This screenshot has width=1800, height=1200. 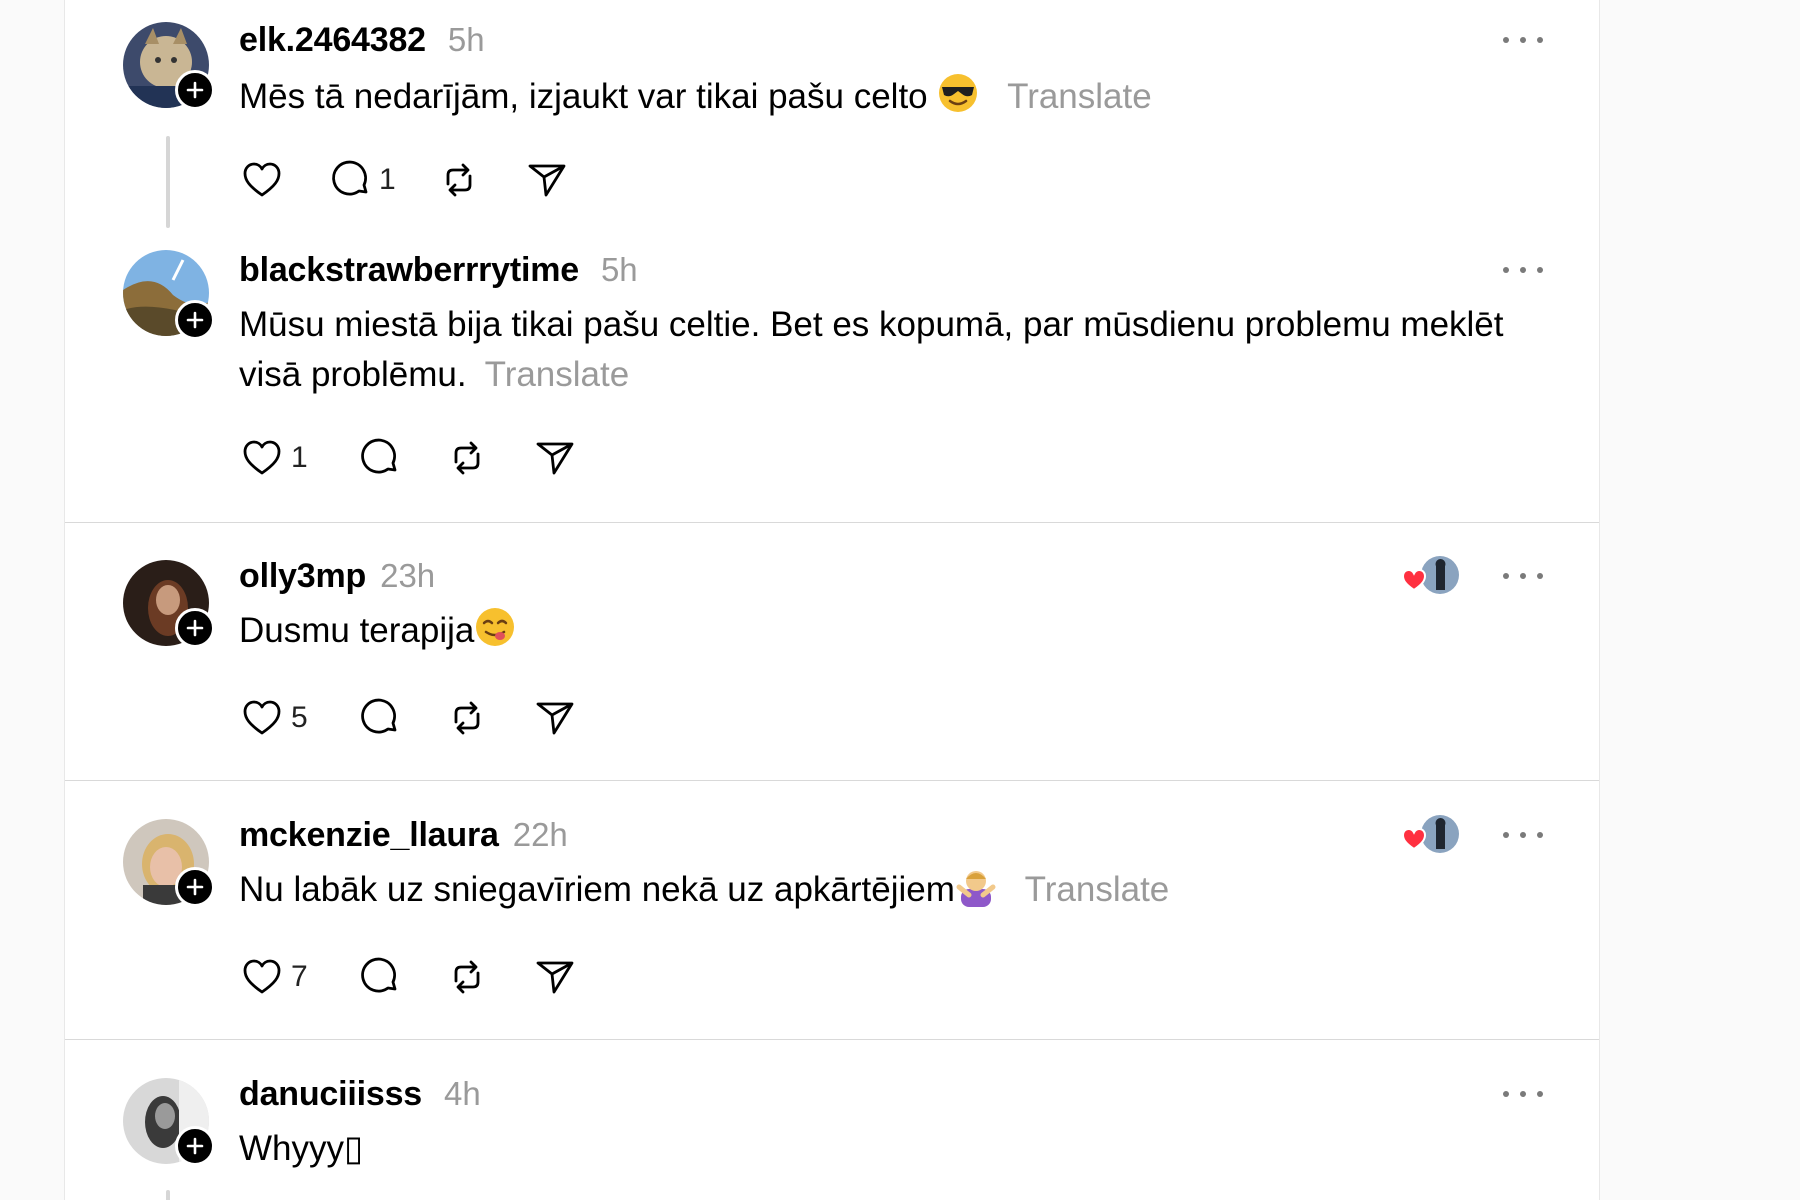 I want to click on timestamp: 22h, so click(x=540, y=835).